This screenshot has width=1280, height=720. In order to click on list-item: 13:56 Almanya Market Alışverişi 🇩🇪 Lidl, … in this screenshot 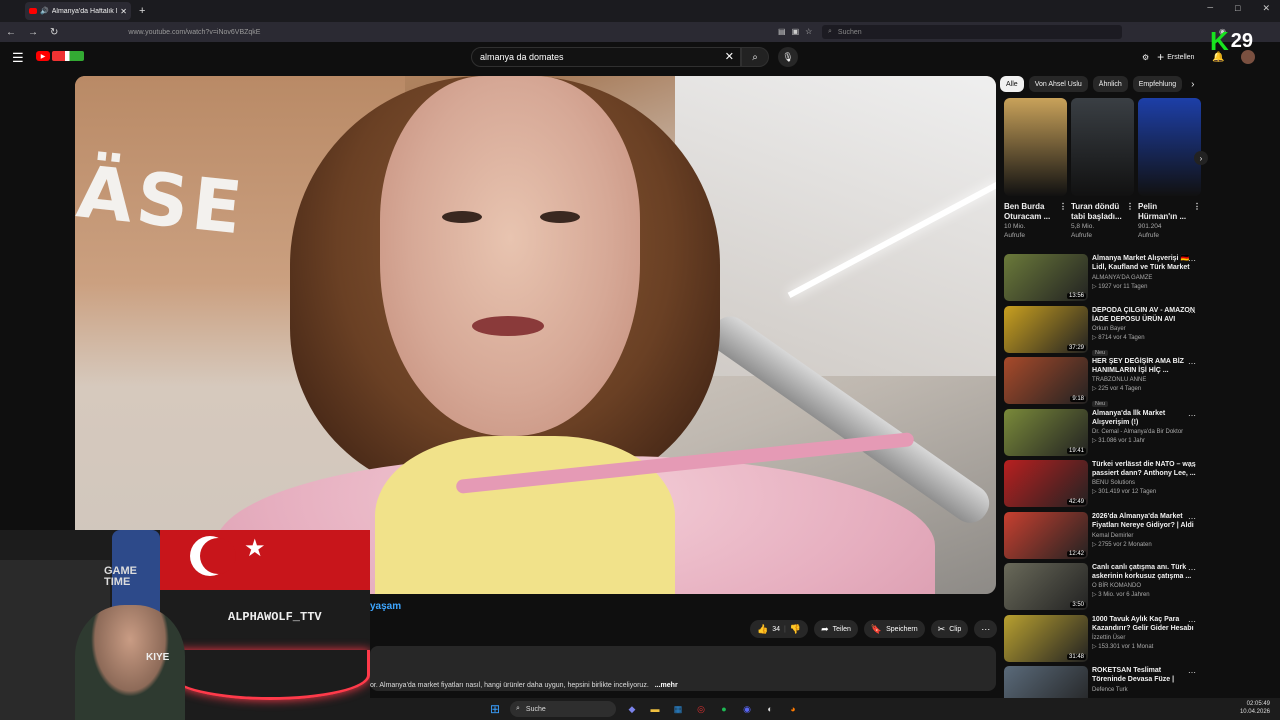, I will do `click(1100, 280)`.